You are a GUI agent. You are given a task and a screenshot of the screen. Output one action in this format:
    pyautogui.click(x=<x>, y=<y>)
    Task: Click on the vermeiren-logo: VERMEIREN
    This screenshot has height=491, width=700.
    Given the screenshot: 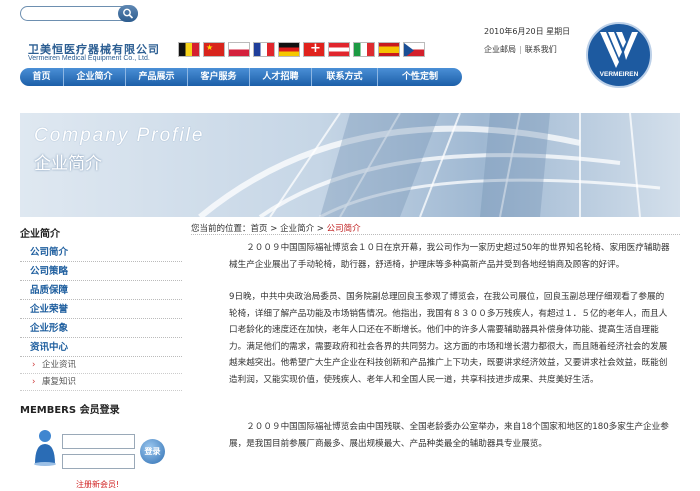 What is the action you would take?
    pyautogui.click(x=619, y=55)
    